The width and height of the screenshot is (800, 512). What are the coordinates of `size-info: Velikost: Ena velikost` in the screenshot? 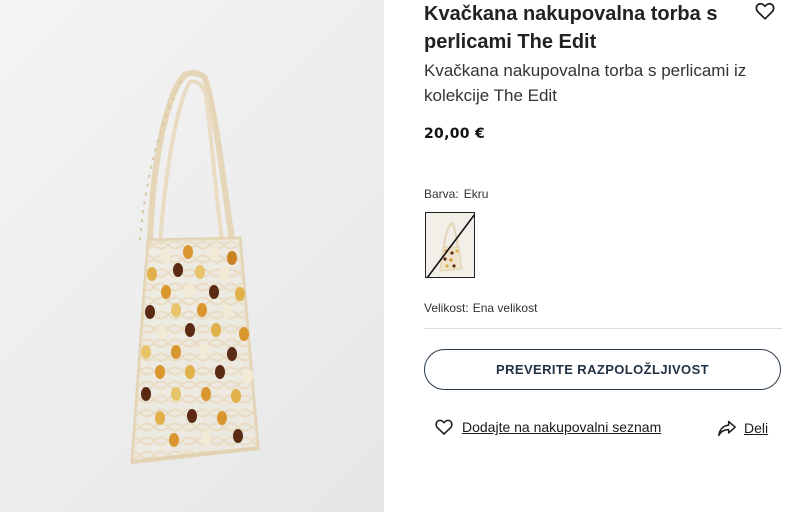 It's located at (480, 308).